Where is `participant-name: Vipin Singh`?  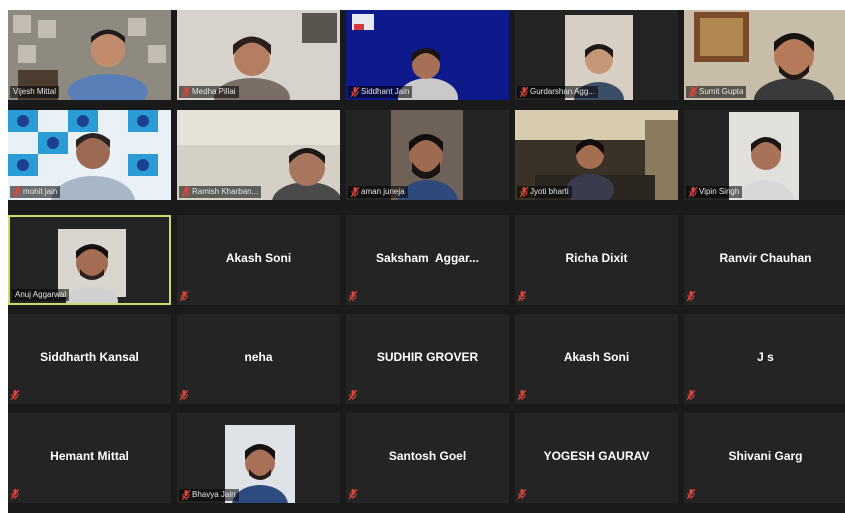
participant-name: Vipin Singh is located at coordinates (719, 191).